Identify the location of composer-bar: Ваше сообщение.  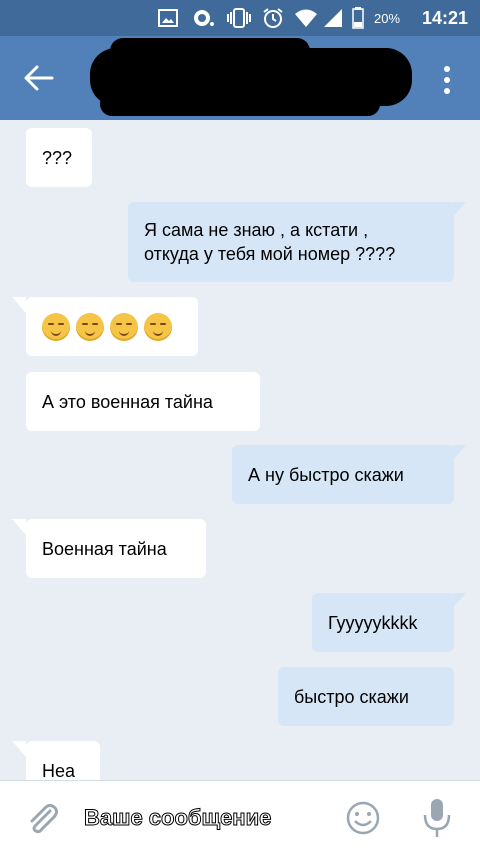
(240, 817).